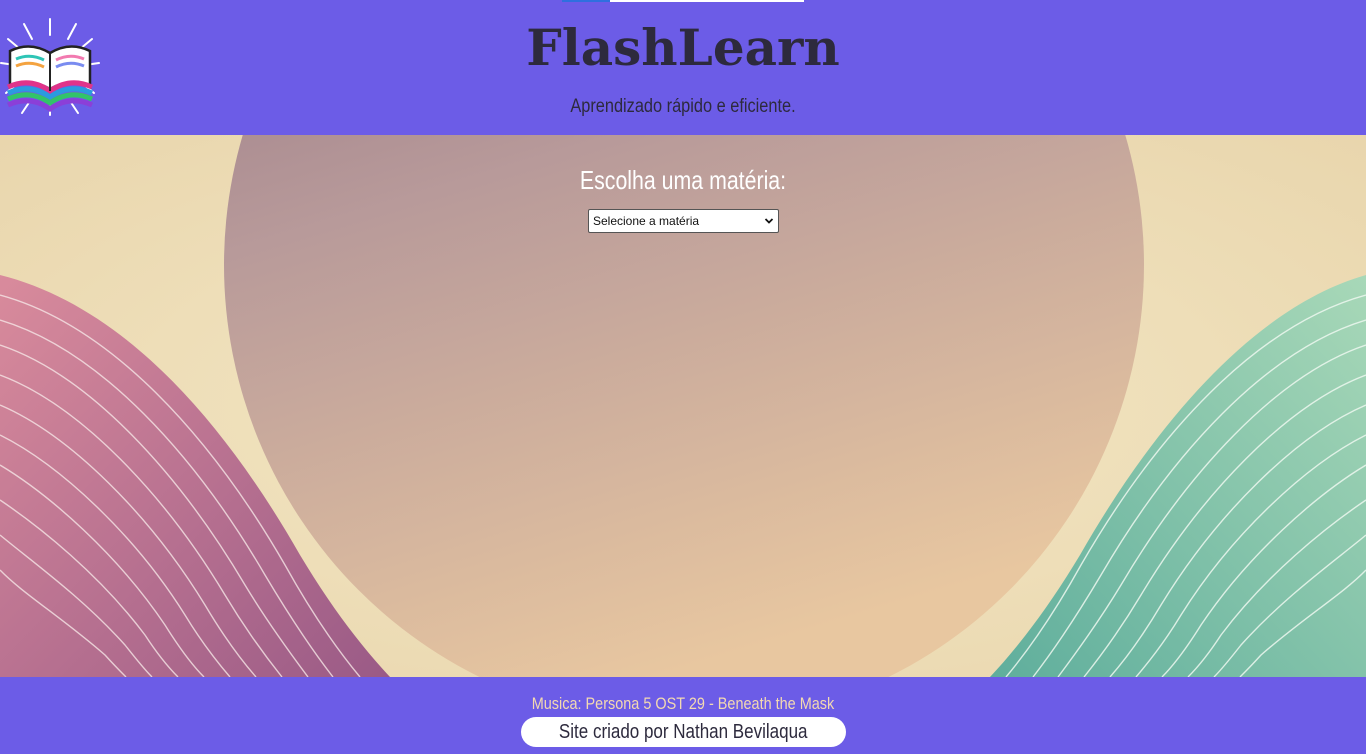 This screenshot has width=1366, height=754. What do you see at coordinates (683, 180) in the screenshot?
I see `subject-label: Escolha uma matéria:` at bounding box center [683, 180].